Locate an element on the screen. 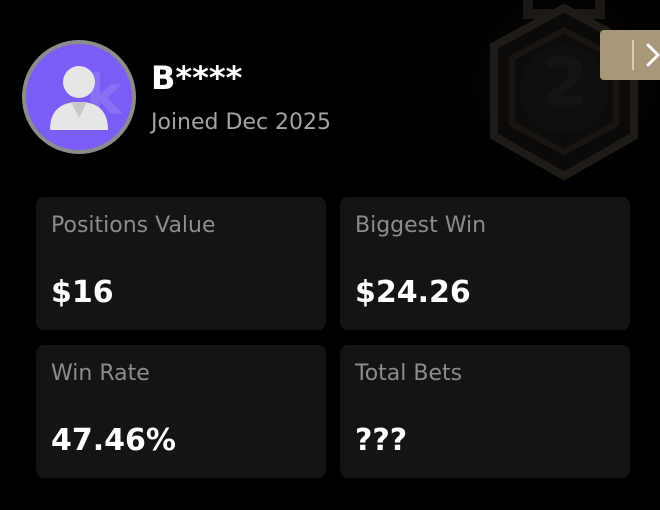 This screenshot has height=510, width=660. stat-label: Positions Value is located at coordinates (133, 225).